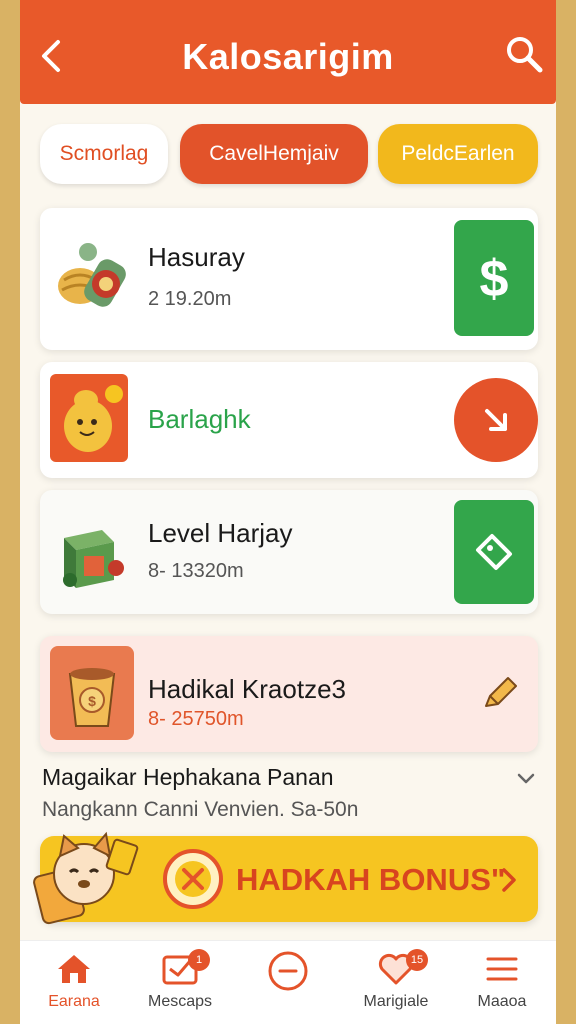 This screenshot has width=576, height=1024. Describe the element at coordinates (526, 779) in the screenshot. I see `chevron-down-icon` at that location.